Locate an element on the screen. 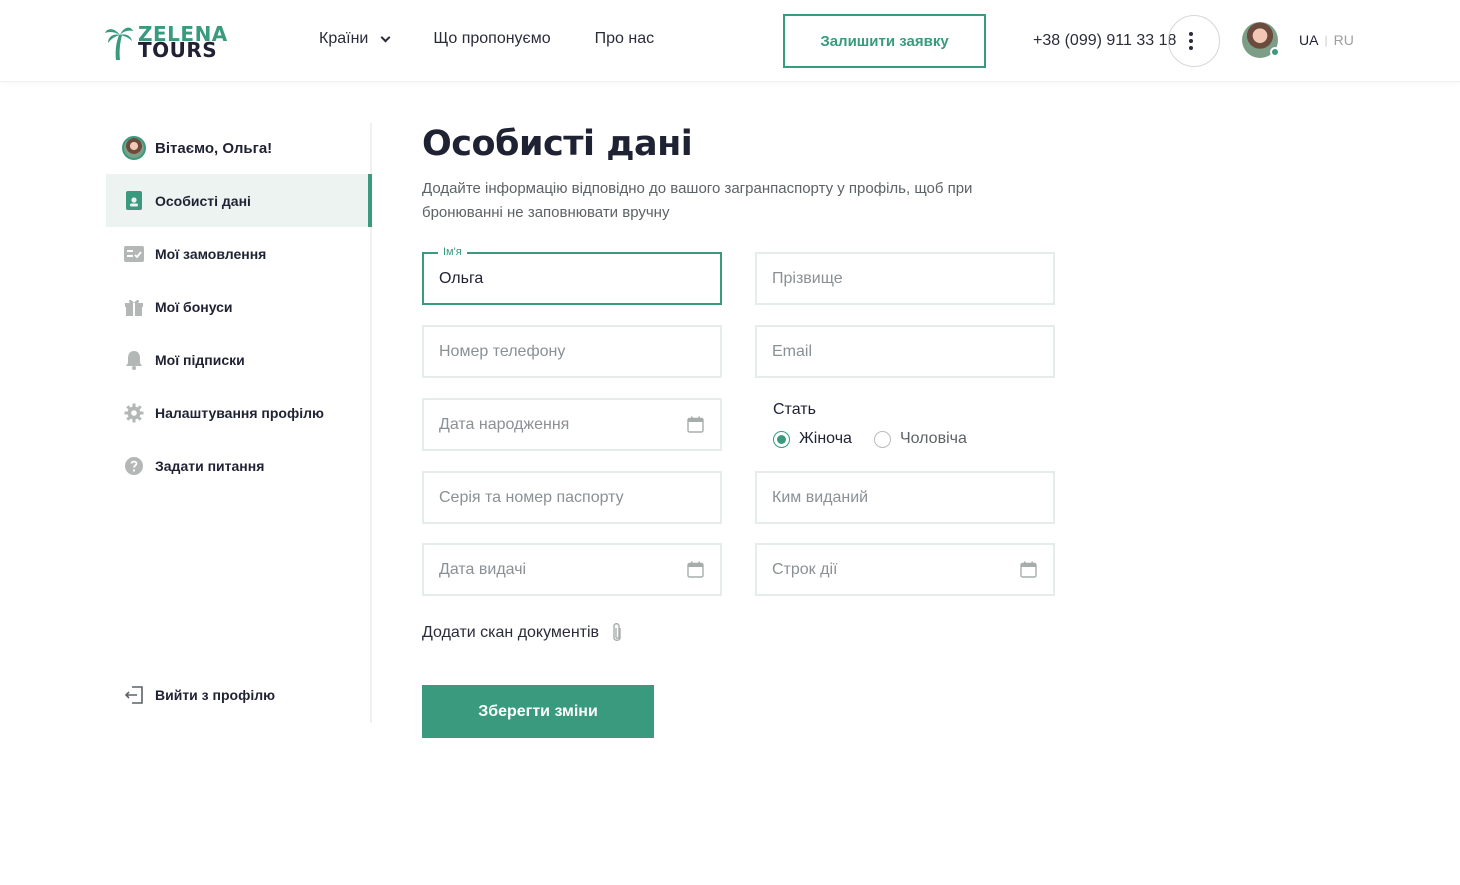  sidebar-item-subscriptions: Мої підписки is located at coordinates (239, 359).